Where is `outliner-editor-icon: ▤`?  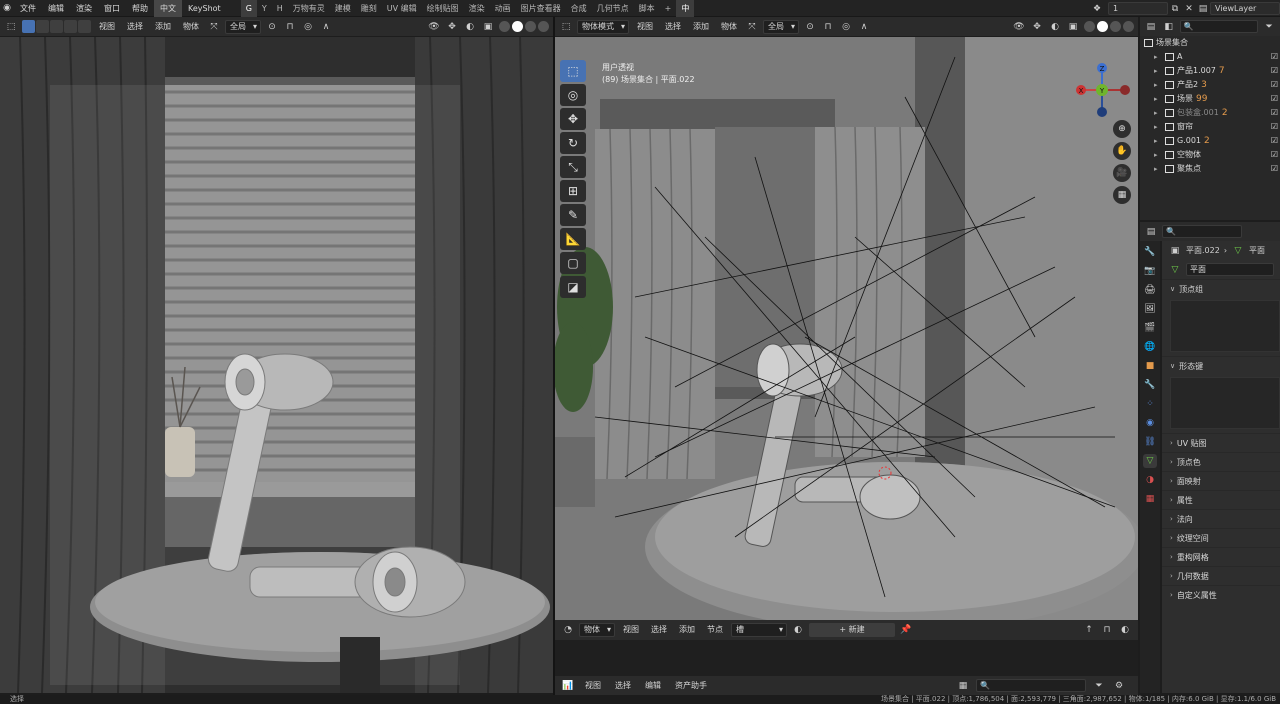
outliner-editor-icon: ▤ is located at coordinates (1151, 26).